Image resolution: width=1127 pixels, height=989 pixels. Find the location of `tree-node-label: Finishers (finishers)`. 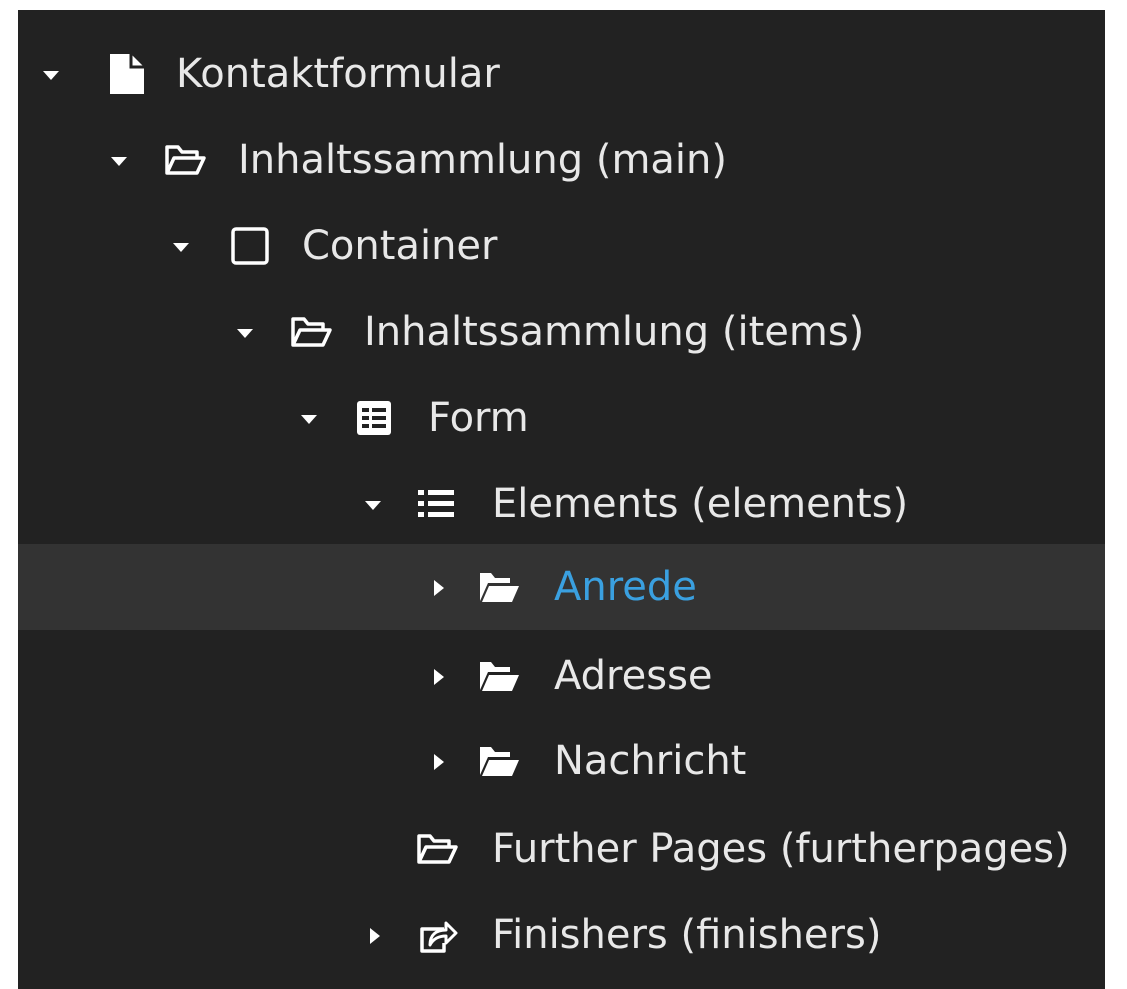

tree-node-label: Finishers (finishers) is located at coordinates (687, 935).